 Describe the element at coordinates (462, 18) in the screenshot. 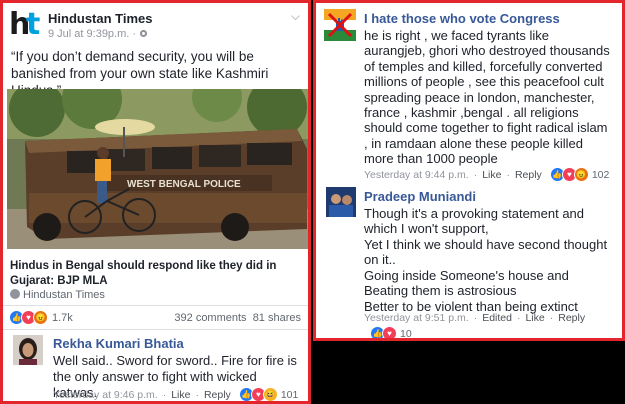

I see `comment-author: I hate those who vote Congress` at that location.